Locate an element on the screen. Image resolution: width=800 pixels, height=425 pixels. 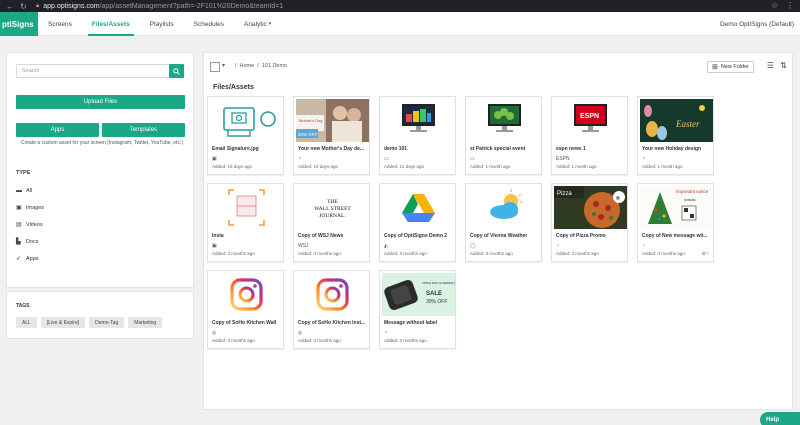
type-filter-label: Videos is located at coordinates (34, 224).